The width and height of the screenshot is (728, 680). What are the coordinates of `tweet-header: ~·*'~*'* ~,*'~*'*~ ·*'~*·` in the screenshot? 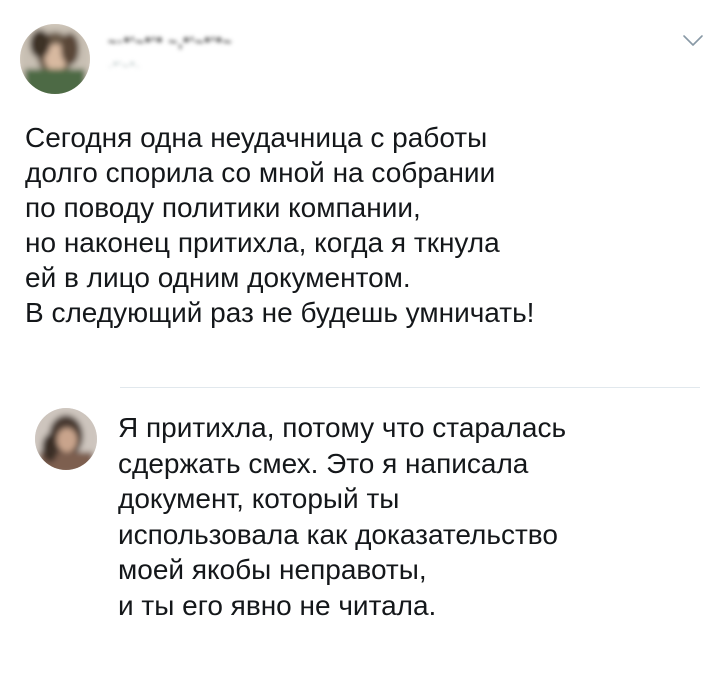 It's located at (364, 60).